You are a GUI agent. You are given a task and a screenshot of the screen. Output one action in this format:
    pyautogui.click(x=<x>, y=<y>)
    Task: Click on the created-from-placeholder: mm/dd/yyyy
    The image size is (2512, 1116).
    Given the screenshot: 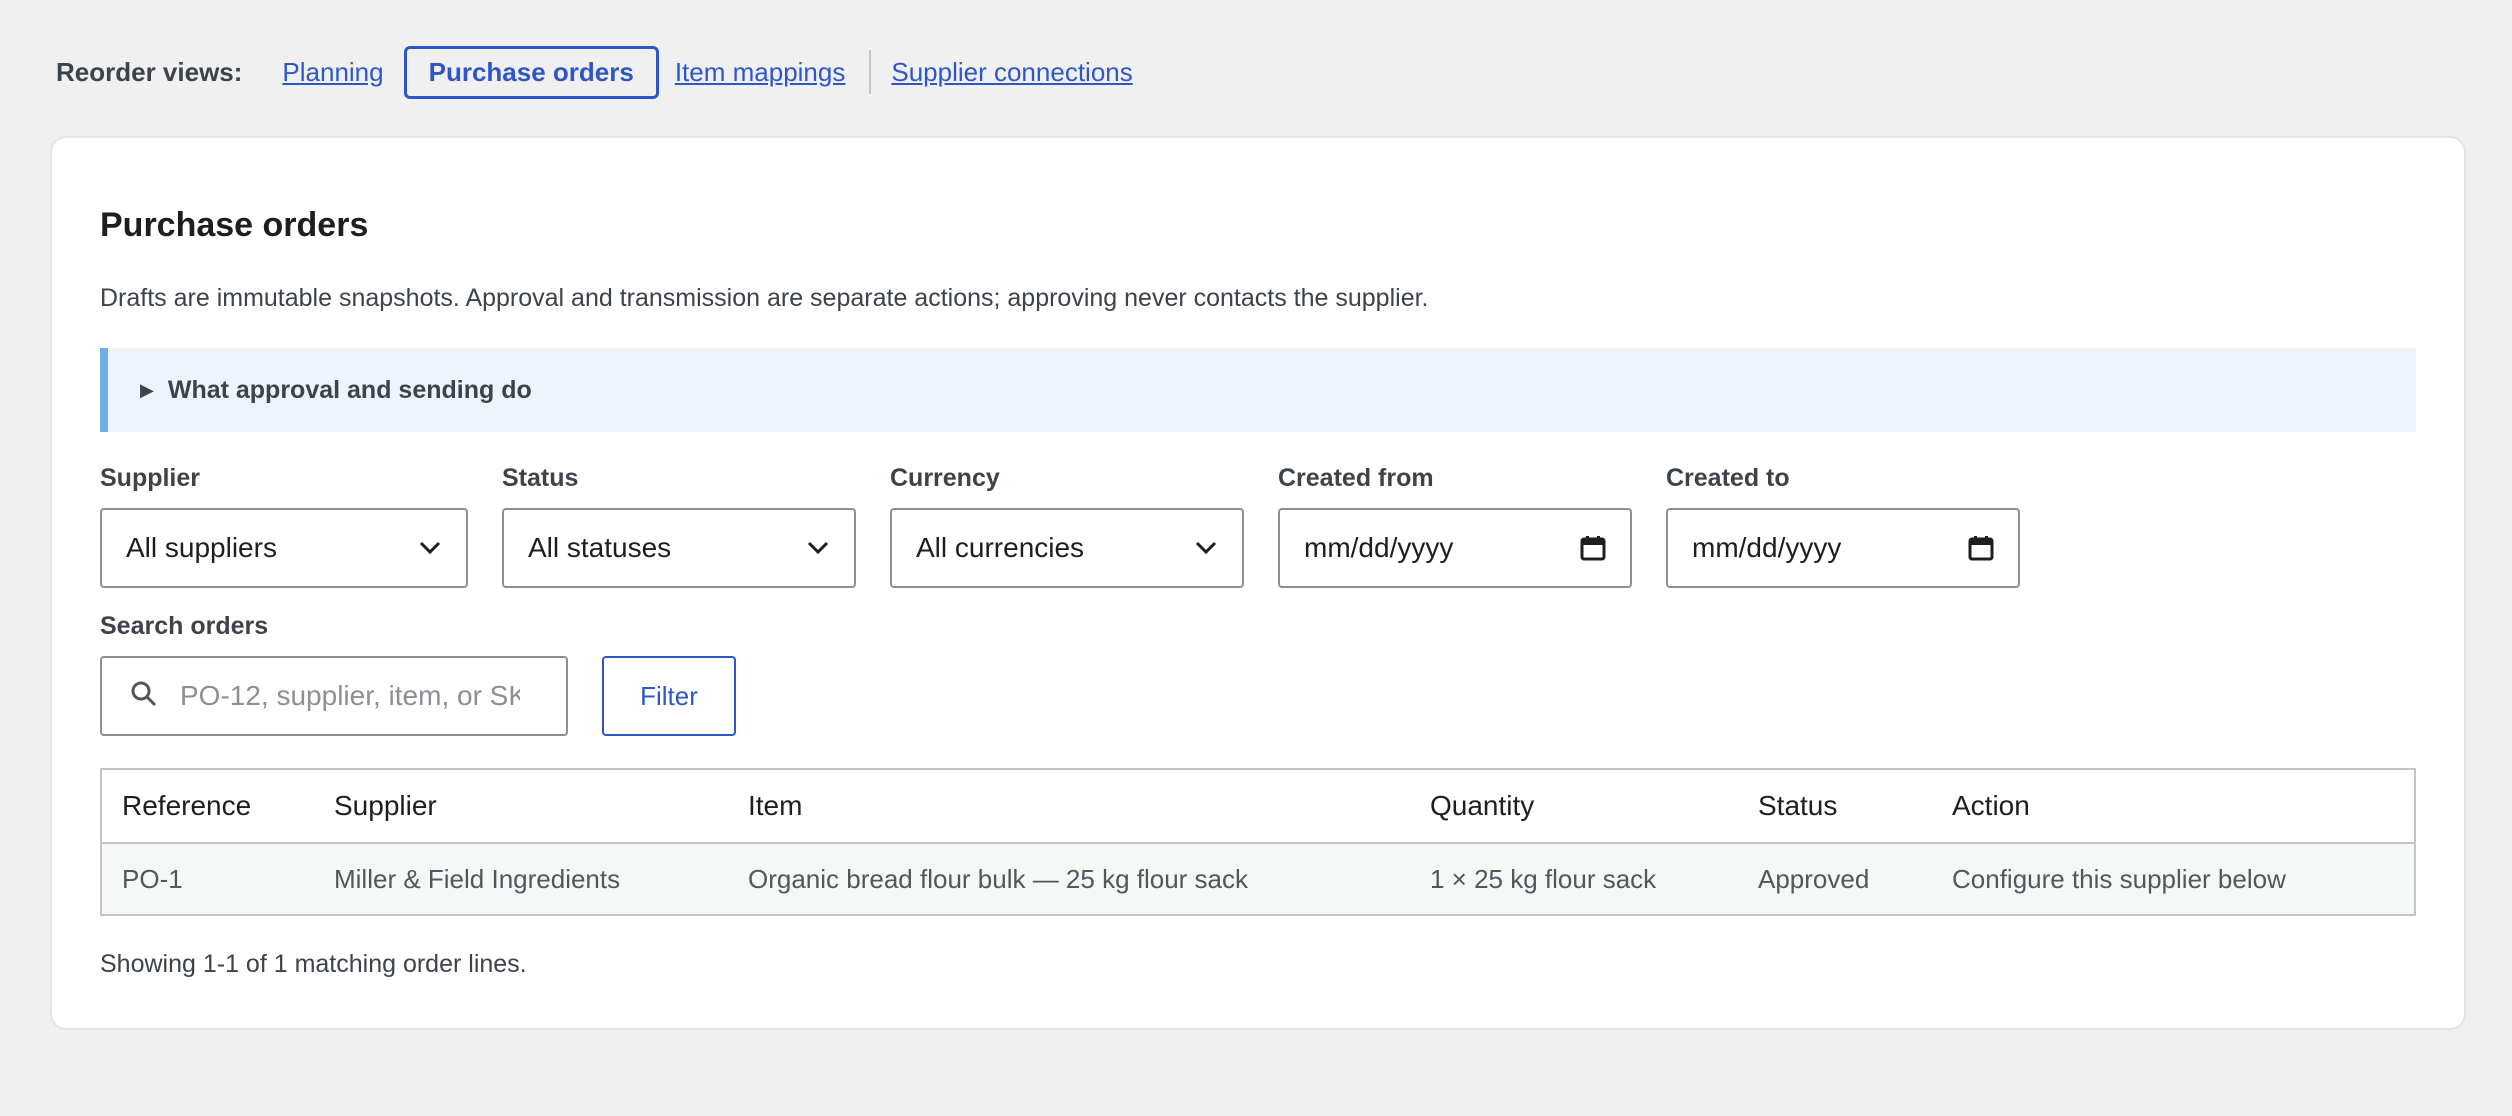 What is the action you would take?
    pyautogui.click(x=1379, y=547)
    